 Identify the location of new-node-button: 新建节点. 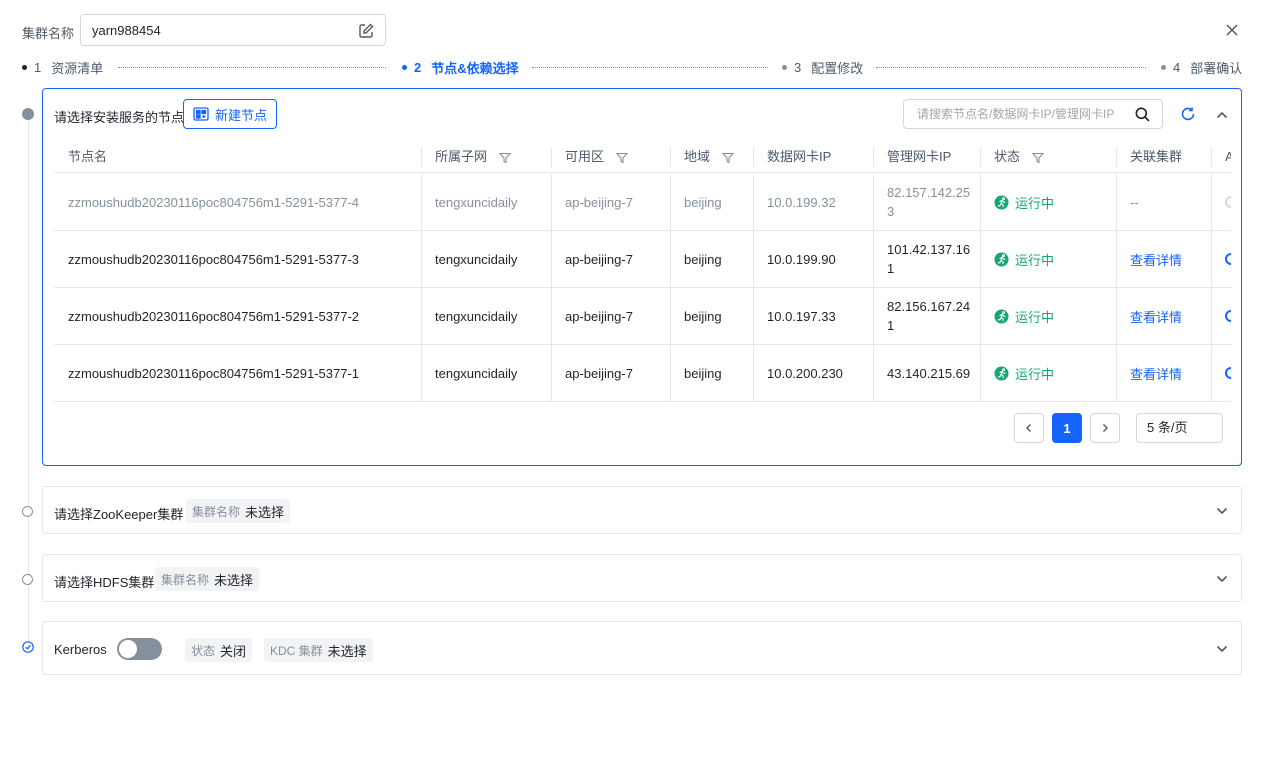
(230, 114).